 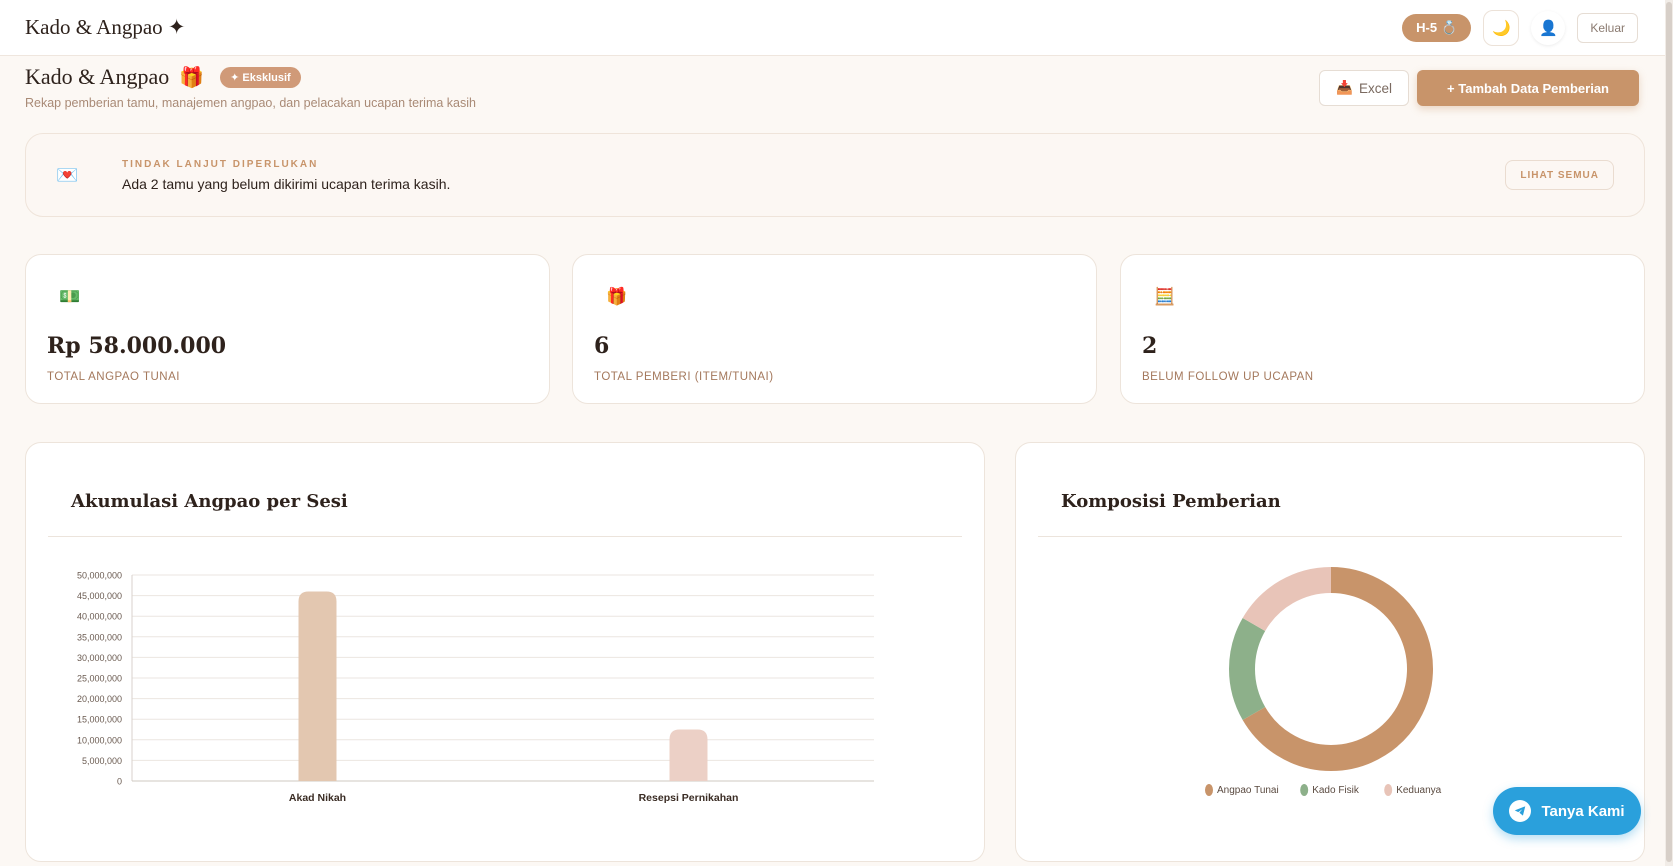 What do you see at coordinates (1345, 87) in the screenshot?
I see `download-icon: 📥` at bounding box center [1345, 87].